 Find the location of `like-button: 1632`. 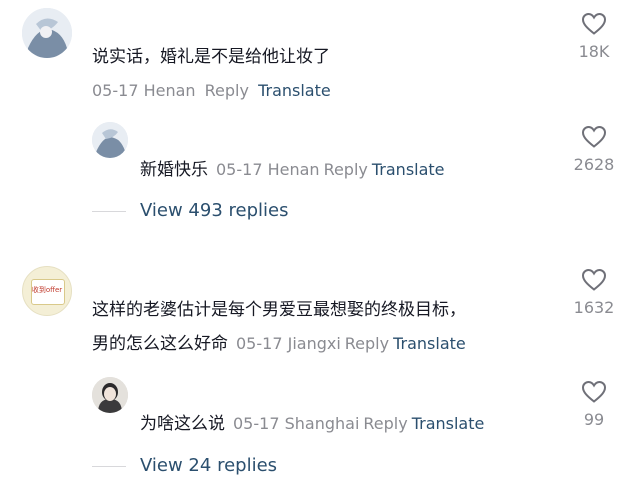

like-button: 1632 is located at coordinates (594, 293).